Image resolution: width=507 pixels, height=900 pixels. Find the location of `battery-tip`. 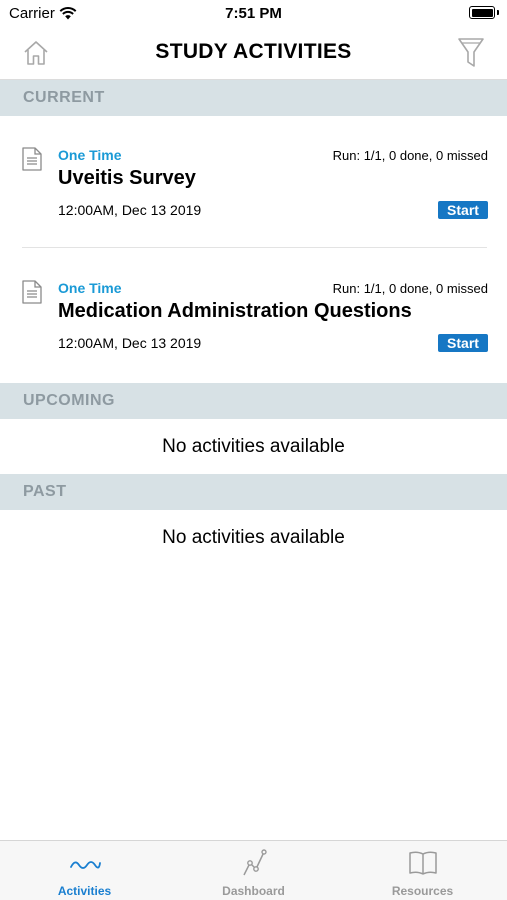

battery-tip is located at coordinates (498, 12).